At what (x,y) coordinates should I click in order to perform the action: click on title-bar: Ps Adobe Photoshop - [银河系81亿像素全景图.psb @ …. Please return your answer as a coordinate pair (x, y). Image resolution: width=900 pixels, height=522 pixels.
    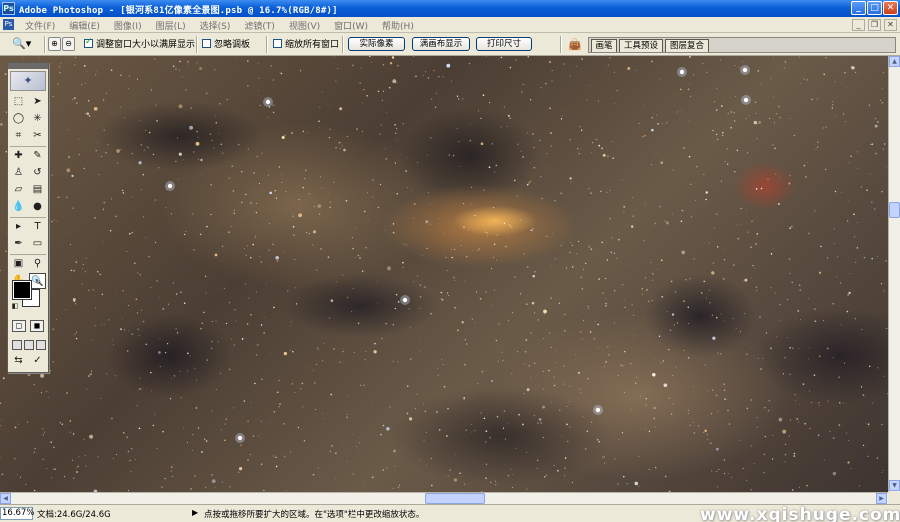
    Looking at the image, I should click on (450, 8).